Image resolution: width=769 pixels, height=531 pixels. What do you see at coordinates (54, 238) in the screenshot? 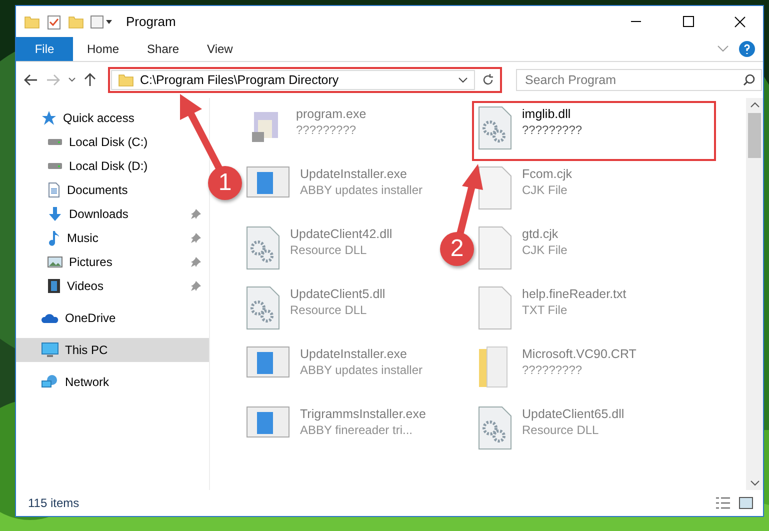
I see `music-note-icon` at bounding box center [54, 238].